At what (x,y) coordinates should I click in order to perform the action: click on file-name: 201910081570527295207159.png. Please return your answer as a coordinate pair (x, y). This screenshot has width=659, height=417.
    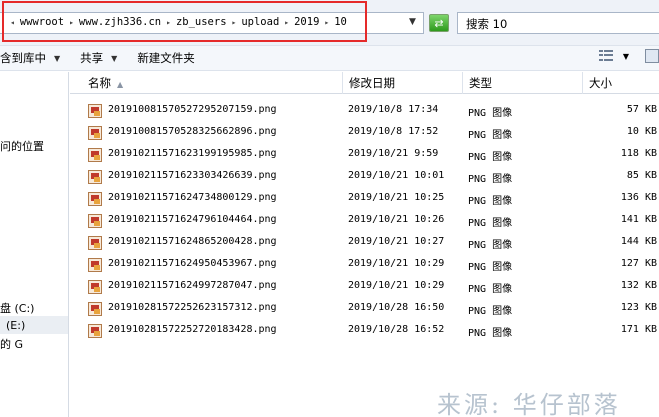
    Looking at the image, I should click on (192, 109).